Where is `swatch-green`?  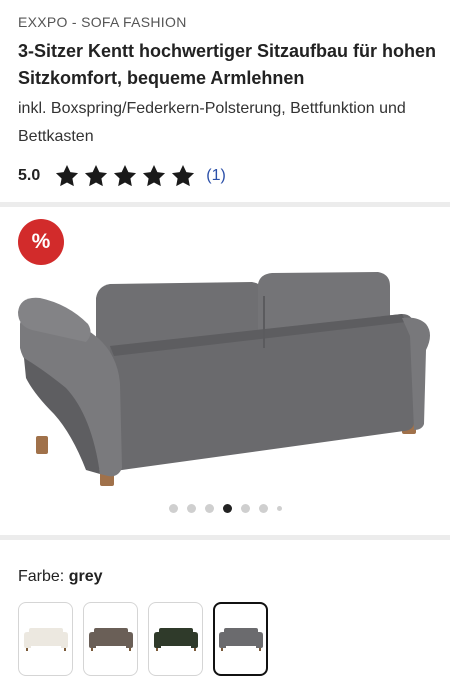 swatch-green is located at coordinates (175, 639).